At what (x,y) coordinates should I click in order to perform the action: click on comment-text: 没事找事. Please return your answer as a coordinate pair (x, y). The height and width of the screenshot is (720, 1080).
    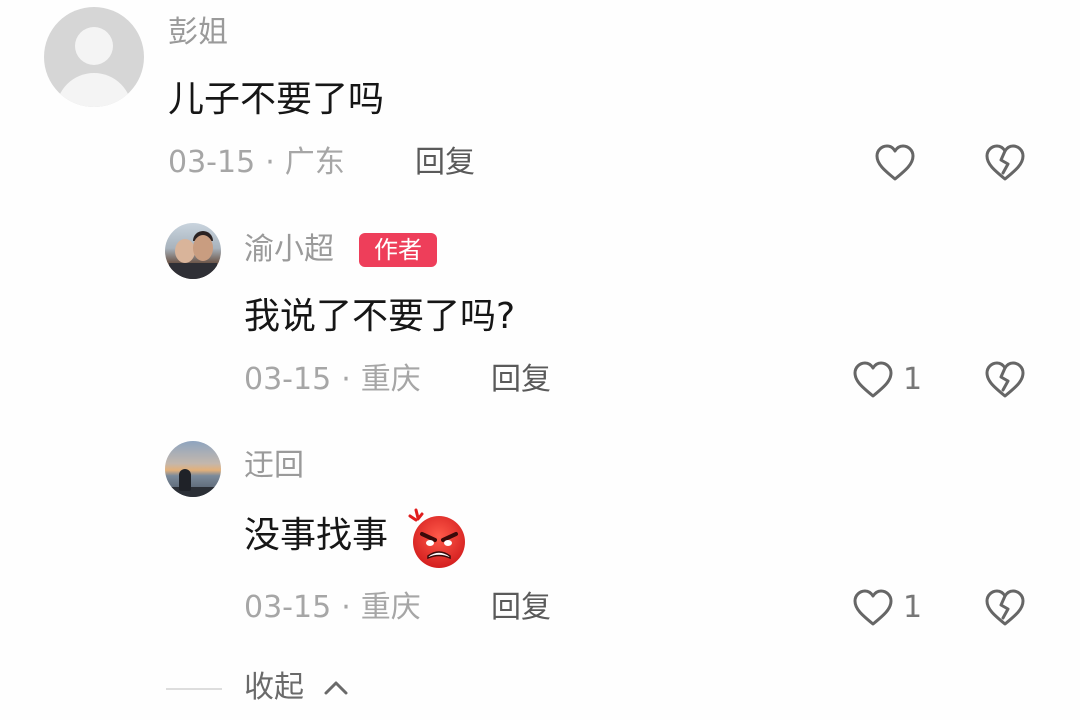
    Looking at the image, I should click on (316, 535).